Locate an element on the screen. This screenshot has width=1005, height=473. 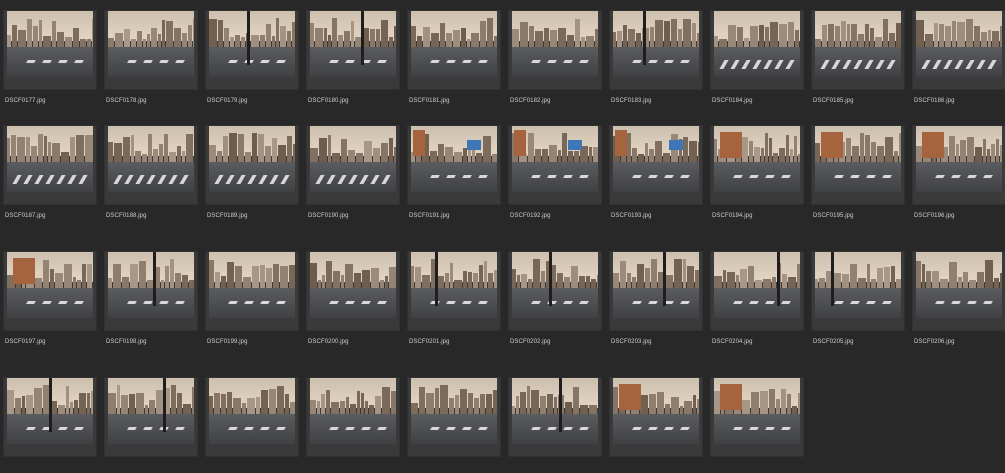
thumbnail-item: DSCF0182.jpg is located at coordinates (555, 66).